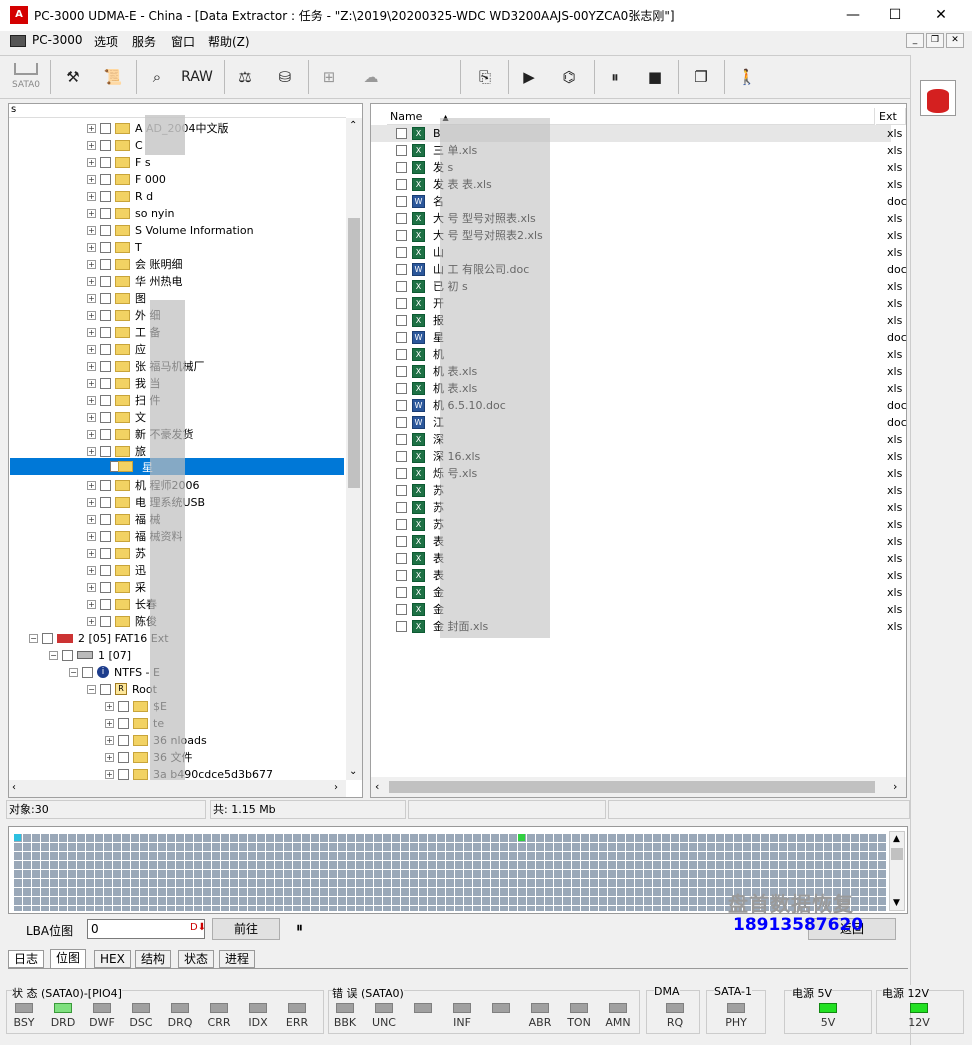 This screenshot has height=1045, width=972. I want to click on tree-scroll-thumb, so click(354, 353).